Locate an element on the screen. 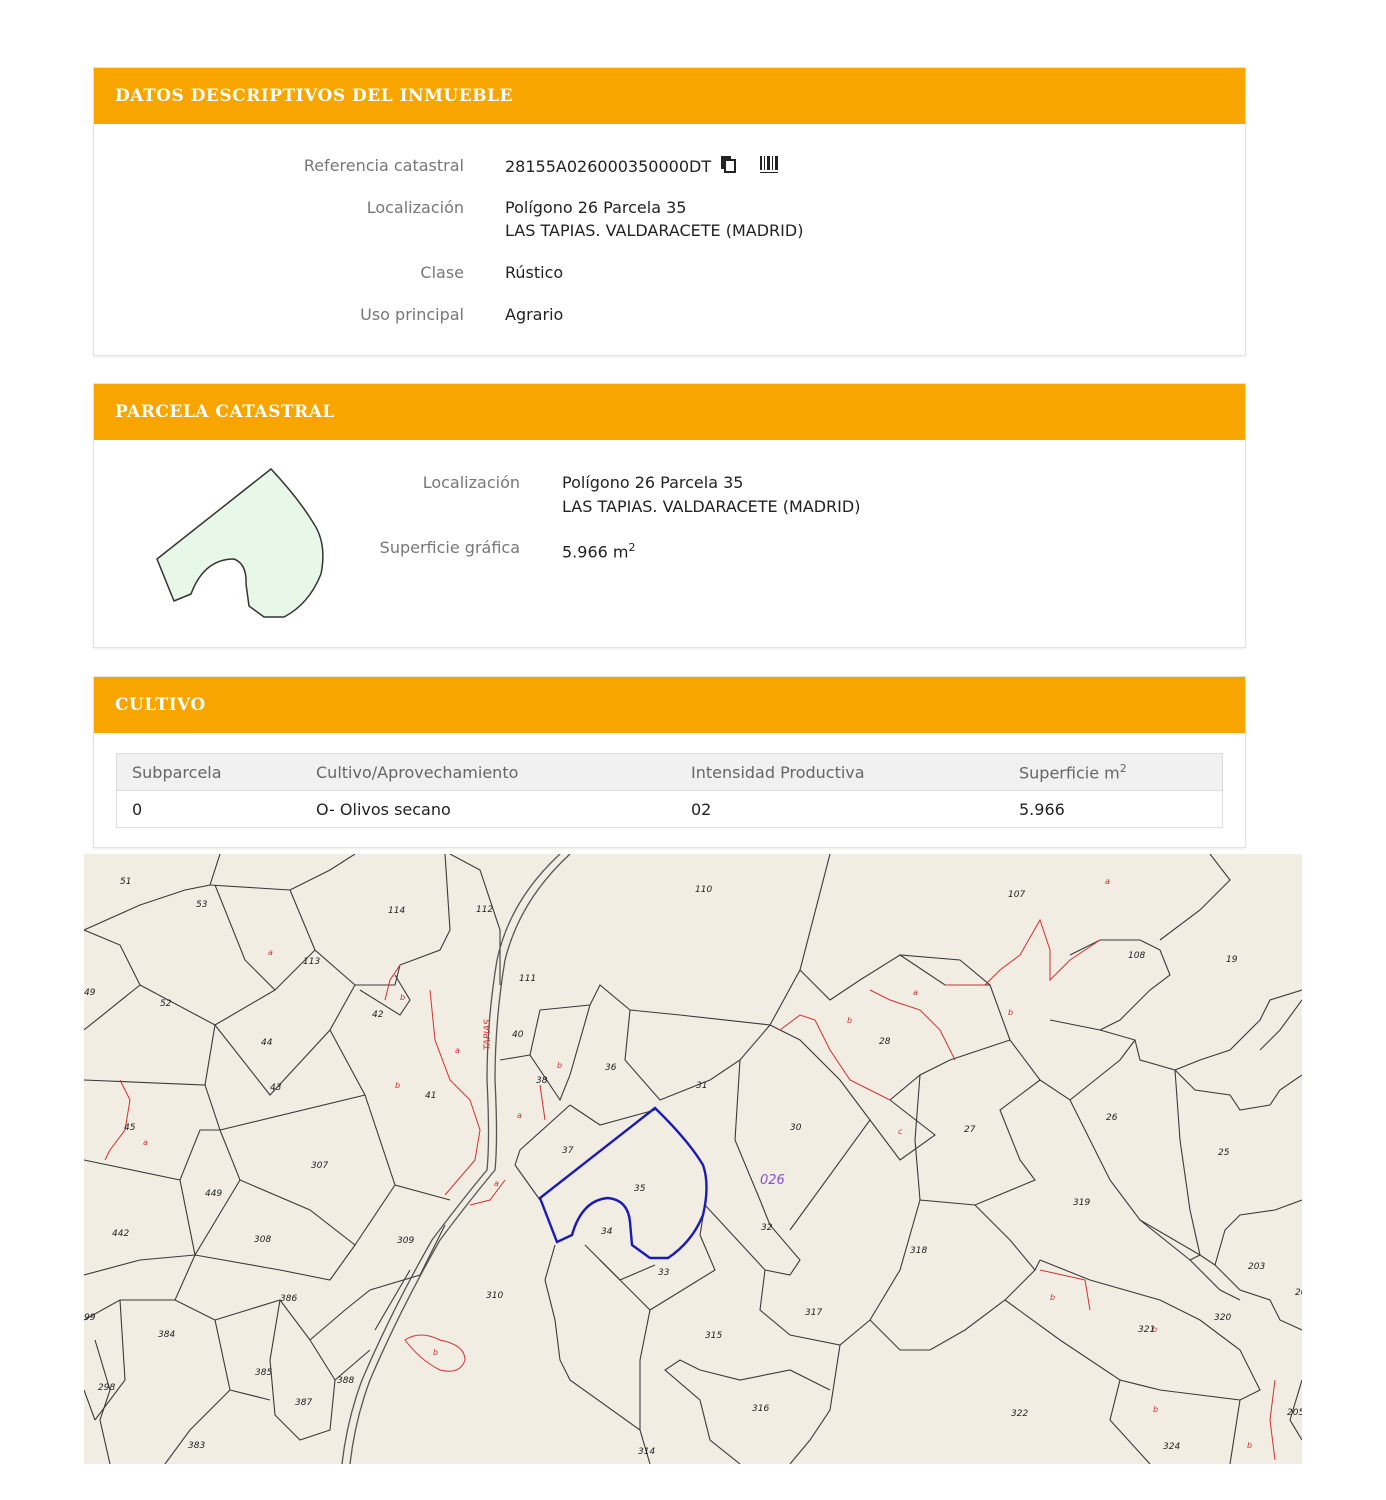 Image resolution: width=1386 pixels, height=1500 pixels. parcel-label: 30 is located at coordinates (796, 1128).